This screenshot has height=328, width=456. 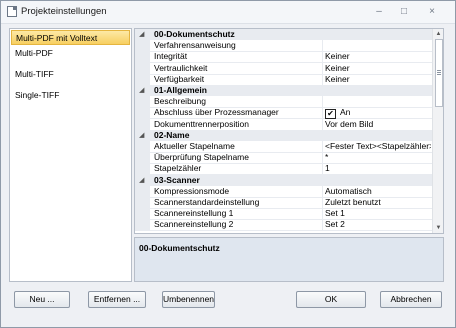 I want to click on property-row: Überprüfung Stapelname *, so click(x=283, y=158).